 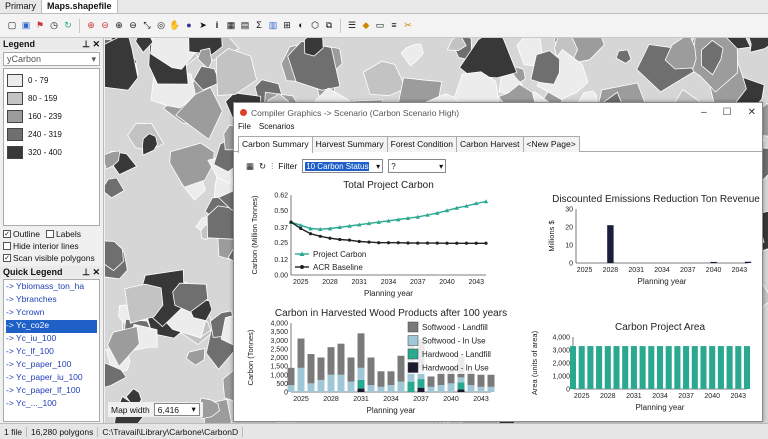 What do you see at coordinates (259, 26) in the screenshot?
I see `sum-icon: Σ` at bounding box center [259, 26].